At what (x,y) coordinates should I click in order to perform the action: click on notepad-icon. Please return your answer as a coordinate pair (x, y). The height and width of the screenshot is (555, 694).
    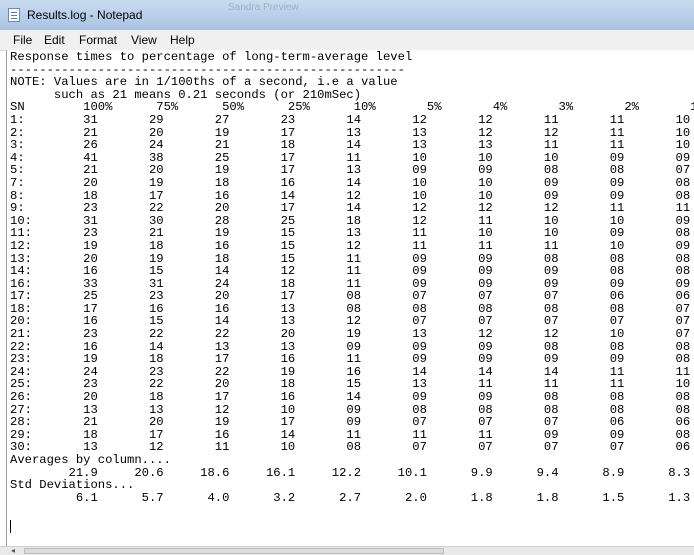
    Looking at the image, I should click on (14, 15).